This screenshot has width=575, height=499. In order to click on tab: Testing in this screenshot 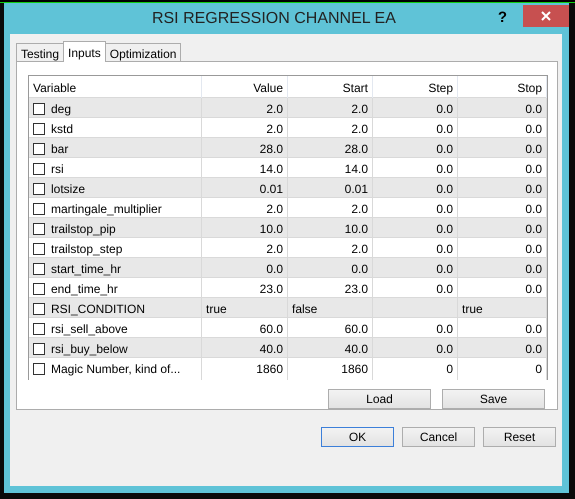, I will do `click(40, 52)`.